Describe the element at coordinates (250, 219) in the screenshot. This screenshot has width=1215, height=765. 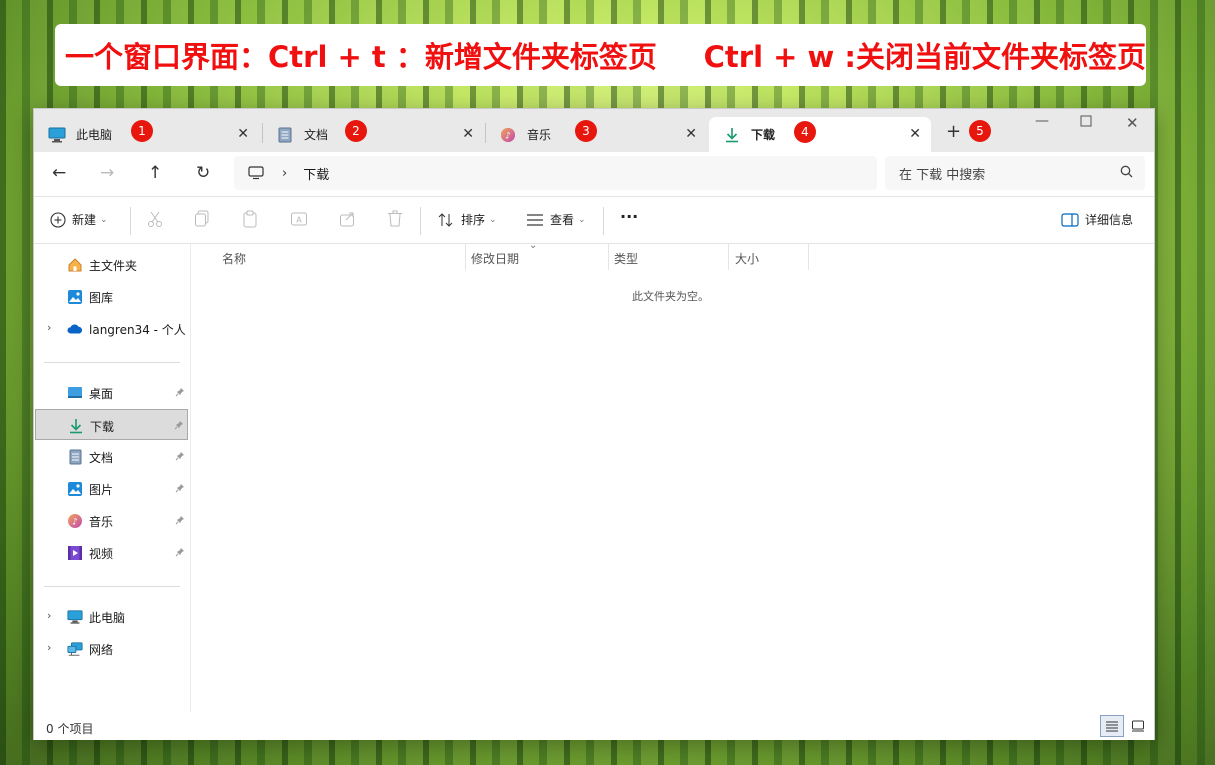
I see `paste-icon` at that location.